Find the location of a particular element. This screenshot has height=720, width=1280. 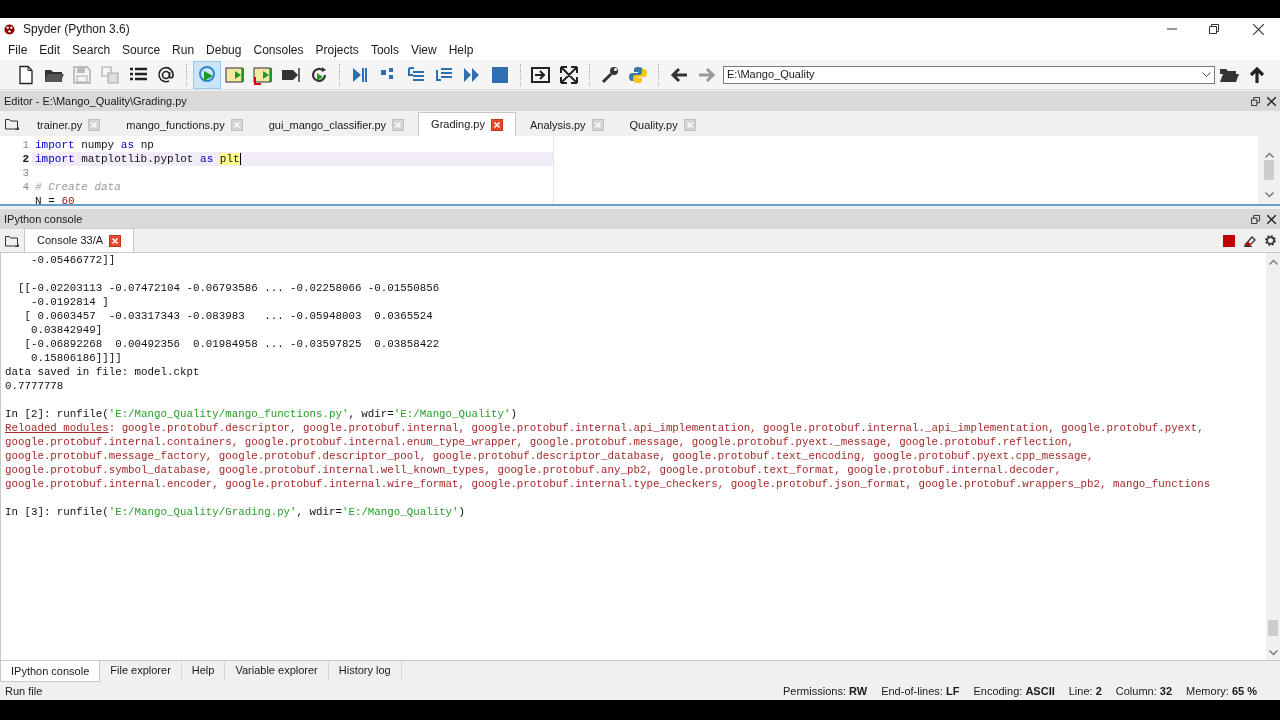

maximize-pane-icon is located at coordinates (541, 74).